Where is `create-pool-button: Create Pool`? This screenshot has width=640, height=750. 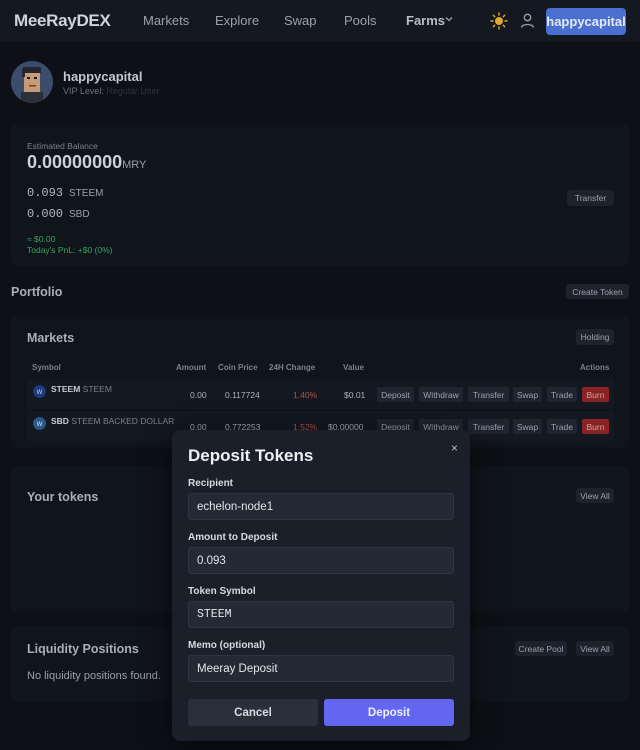
create-pool-button: Create Pool is located at coordinates (541, 648).